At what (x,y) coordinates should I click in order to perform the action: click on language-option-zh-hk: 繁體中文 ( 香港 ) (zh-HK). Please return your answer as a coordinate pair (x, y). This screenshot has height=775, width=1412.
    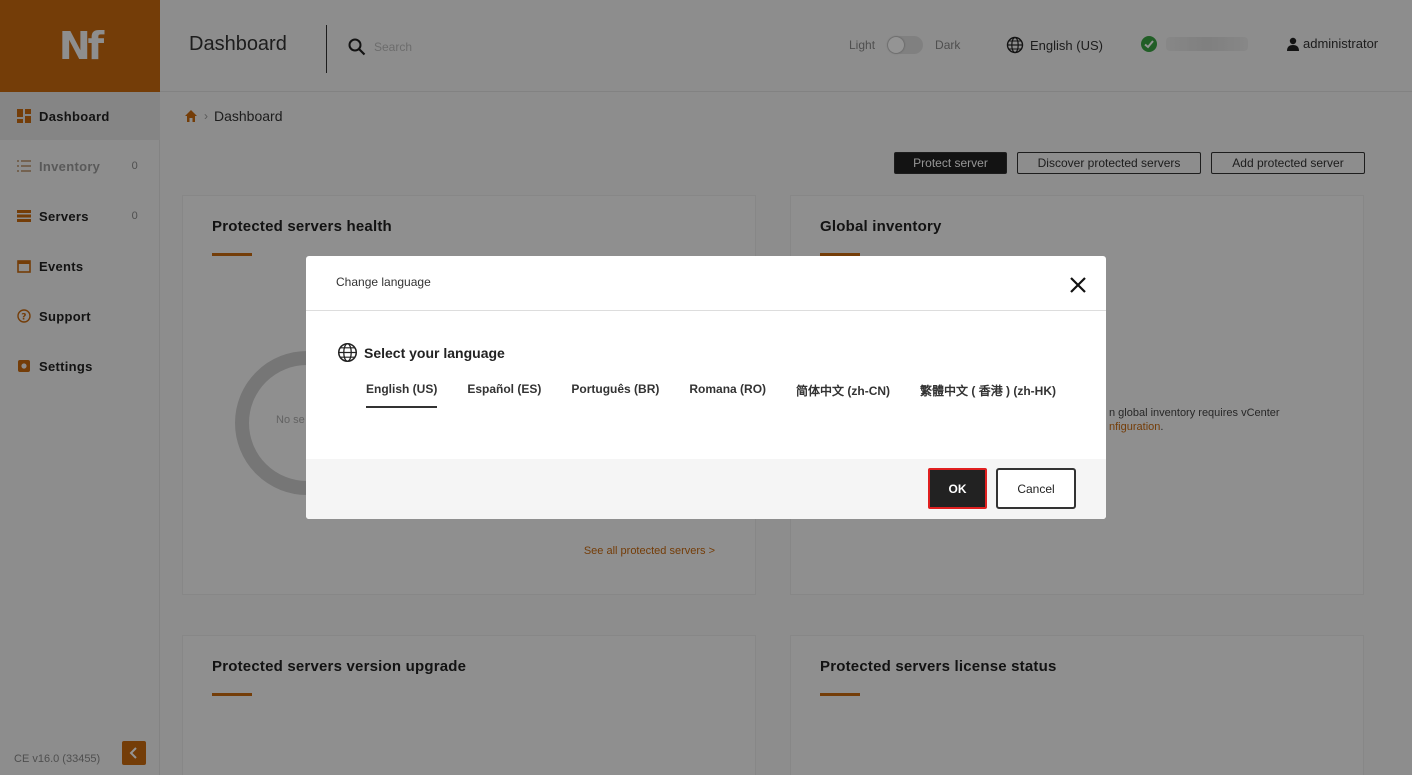
    Looking at the image, I should click on (988, 395).